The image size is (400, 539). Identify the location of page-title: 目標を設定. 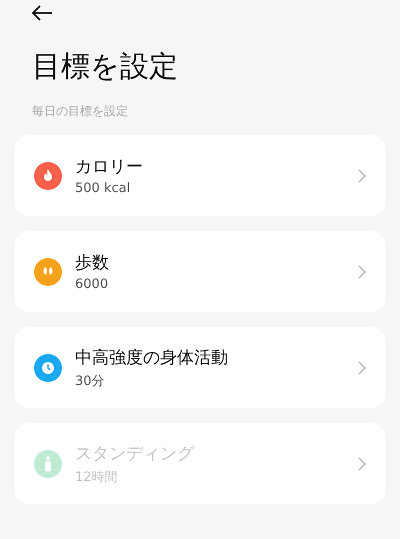
(105, 66).